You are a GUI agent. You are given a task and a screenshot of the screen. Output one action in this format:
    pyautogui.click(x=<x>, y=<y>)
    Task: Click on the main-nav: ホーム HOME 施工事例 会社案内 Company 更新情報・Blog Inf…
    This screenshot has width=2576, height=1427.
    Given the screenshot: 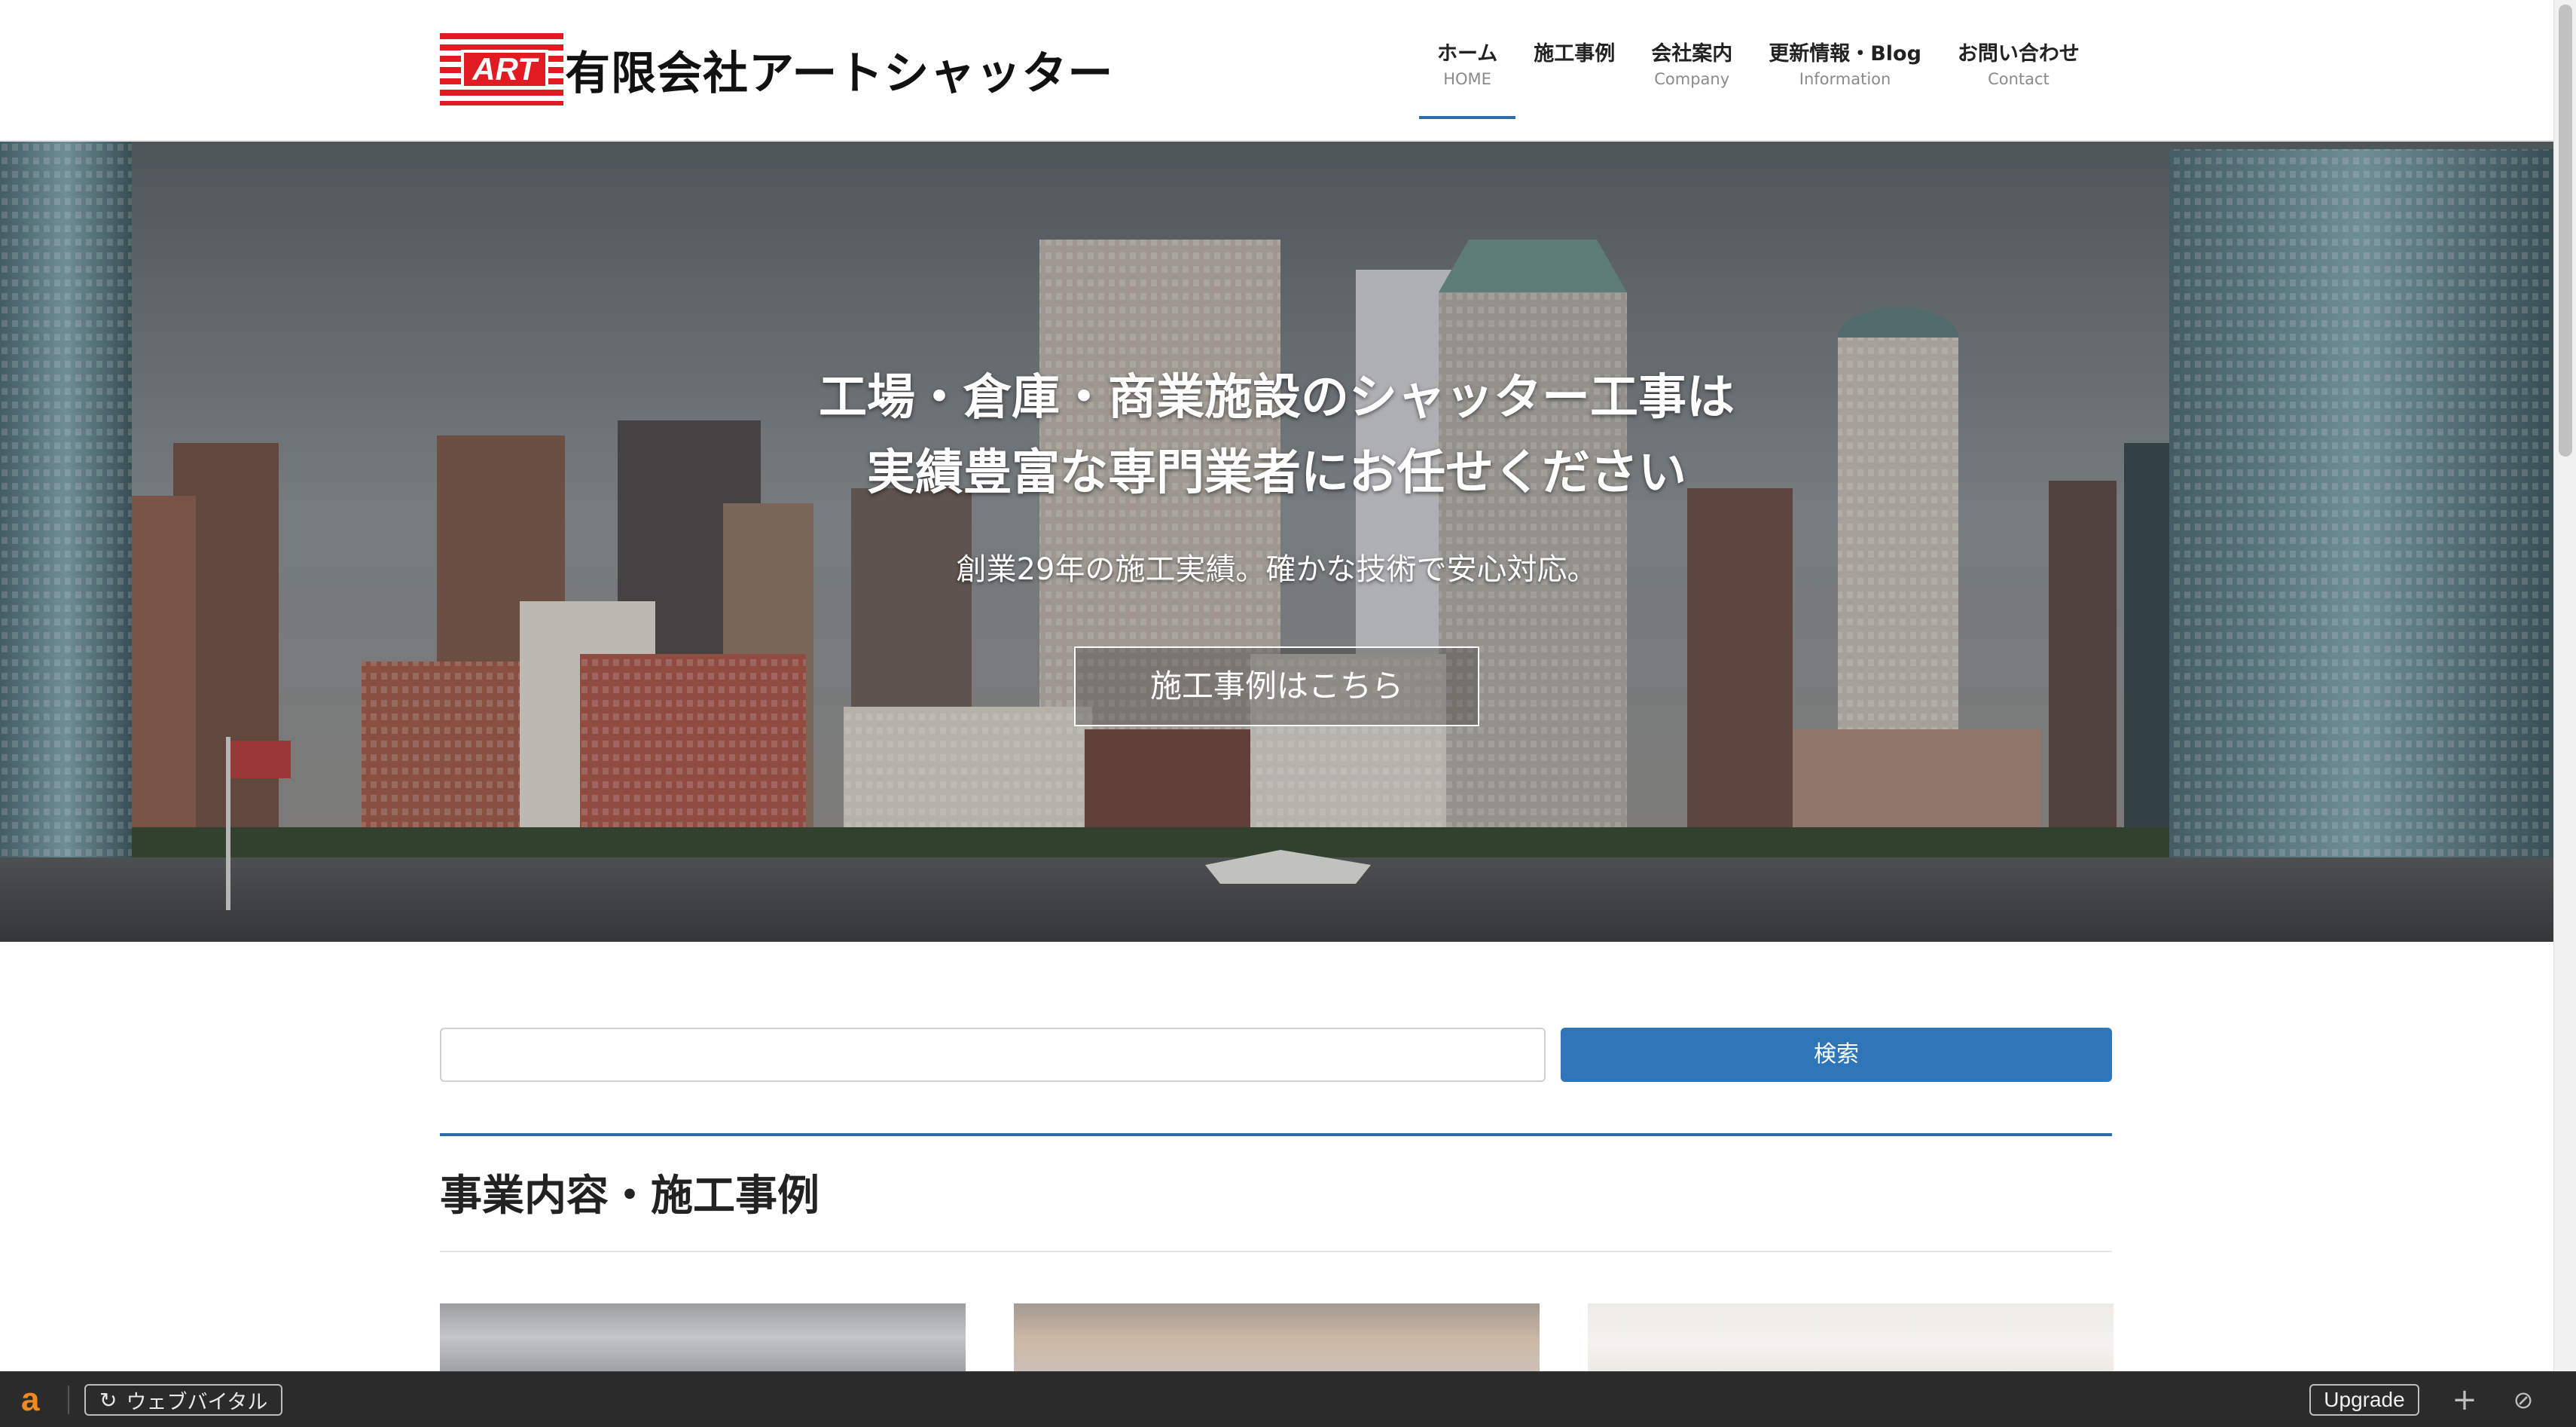 What is the action you would take?
    pyautogui.click(x=1759, y=80)
    